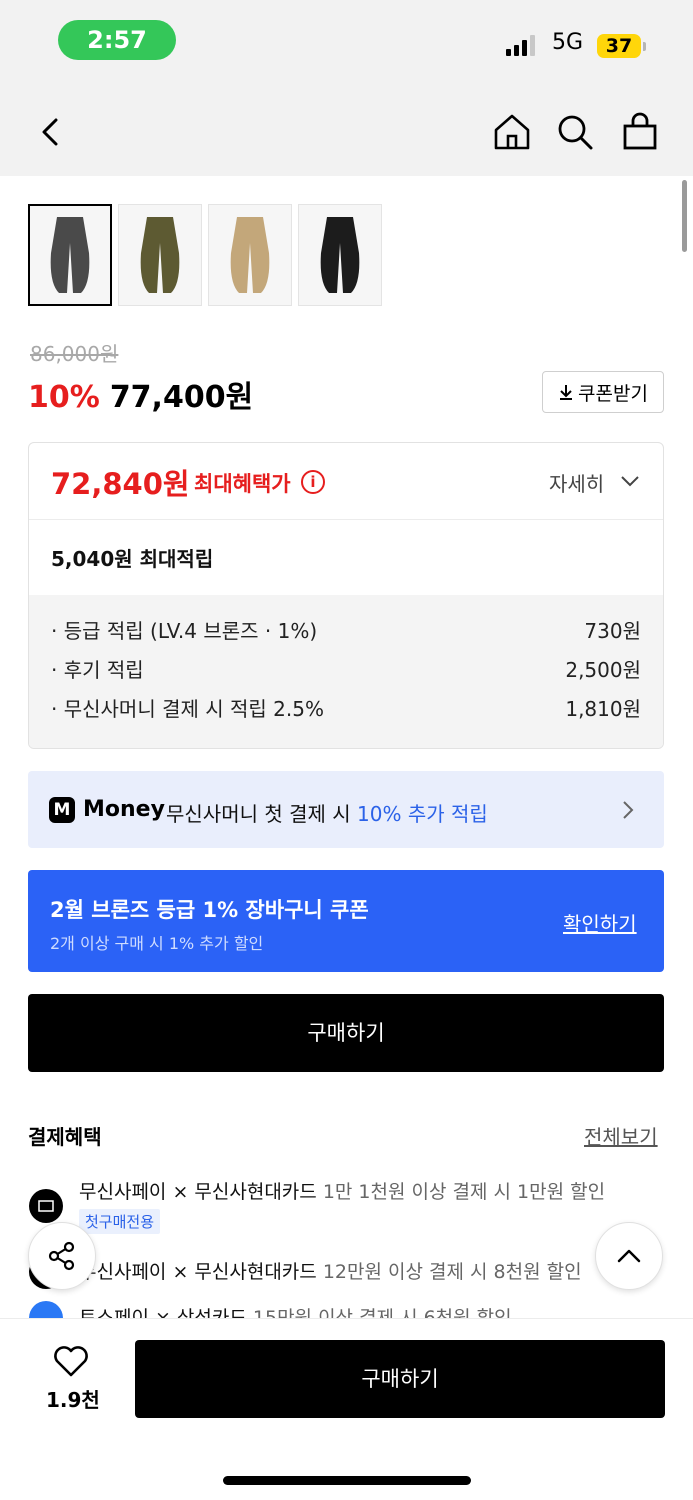 Image resolution: width=693 pixels, height=1500 pixels. What do you see at coordinates (347, 1480) in the screenshot?
I see `home-indicator` at bounding box center [347, 1480].